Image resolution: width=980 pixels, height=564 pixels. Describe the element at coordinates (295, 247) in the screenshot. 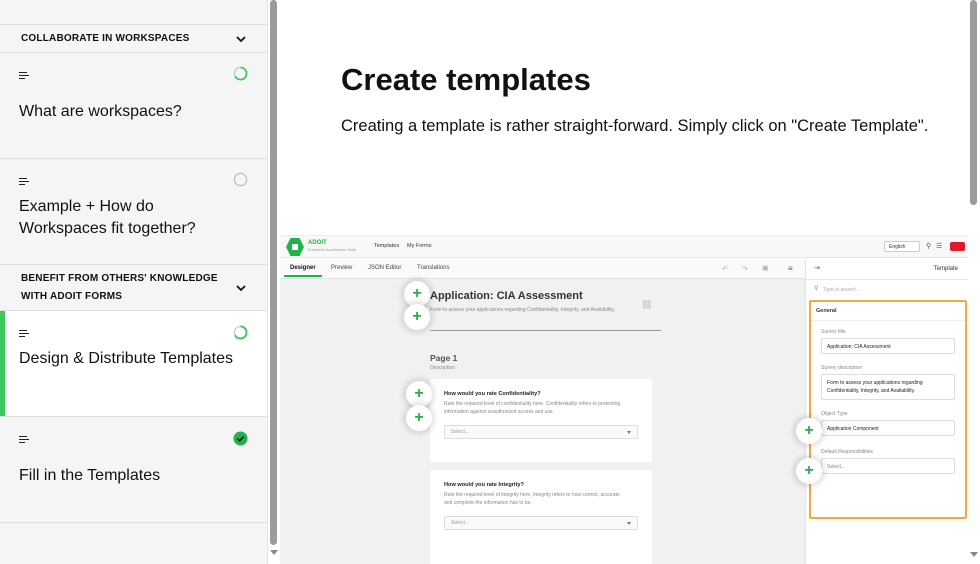

I see `adoit-logo-icon` at that location.